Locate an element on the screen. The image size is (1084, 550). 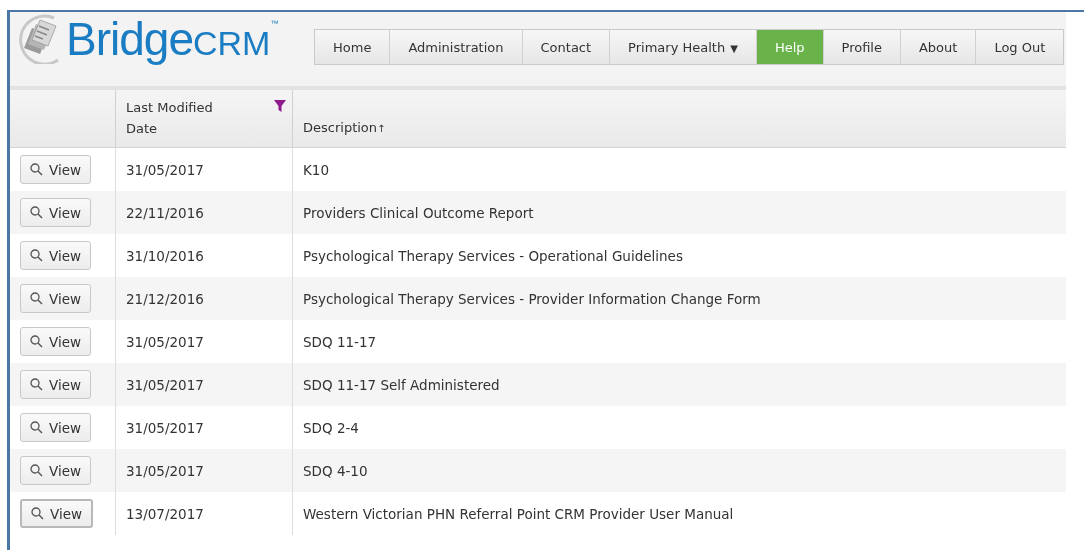
description-cell-text: Western Victorian PHN Referral Point CRM Provider User Manual is located at coordinates (518, 514).